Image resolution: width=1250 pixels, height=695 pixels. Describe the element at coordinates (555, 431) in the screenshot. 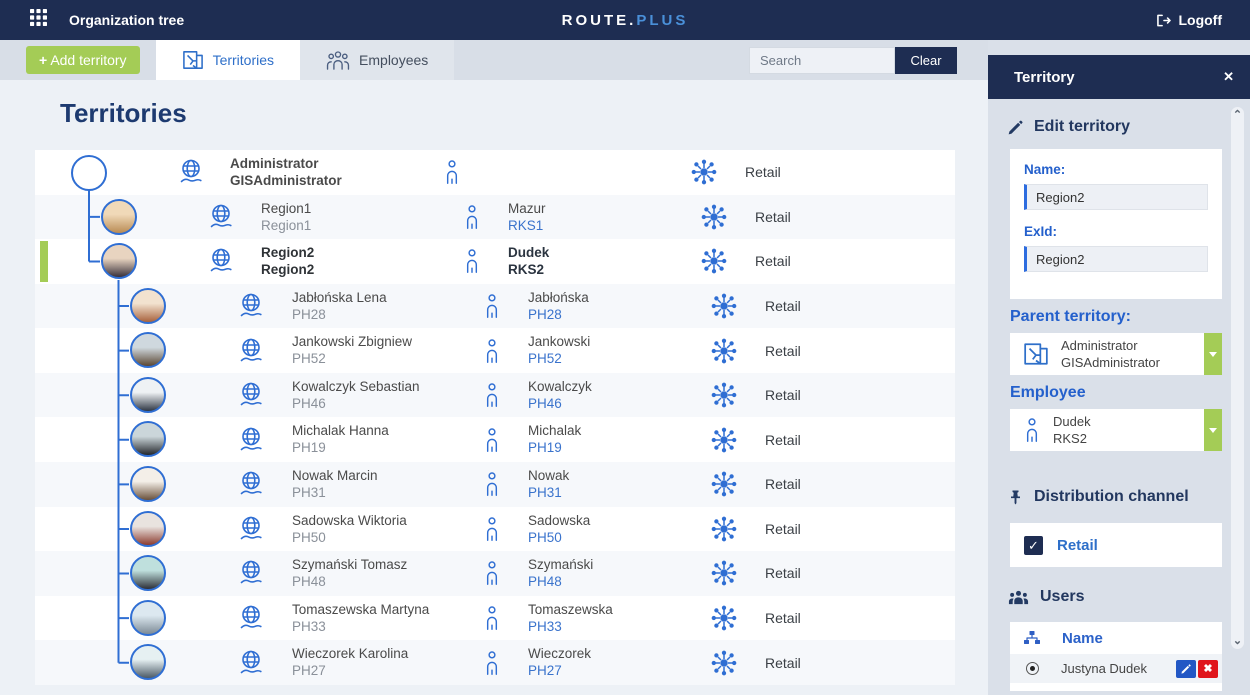

I see `employee-name: Michalak` at that location.